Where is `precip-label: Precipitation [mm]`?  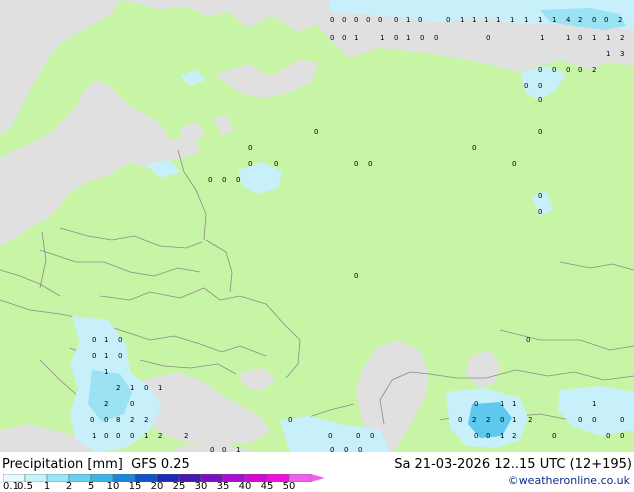
precip-label: Precipitation [mm] is located at coordinates (62, 464).